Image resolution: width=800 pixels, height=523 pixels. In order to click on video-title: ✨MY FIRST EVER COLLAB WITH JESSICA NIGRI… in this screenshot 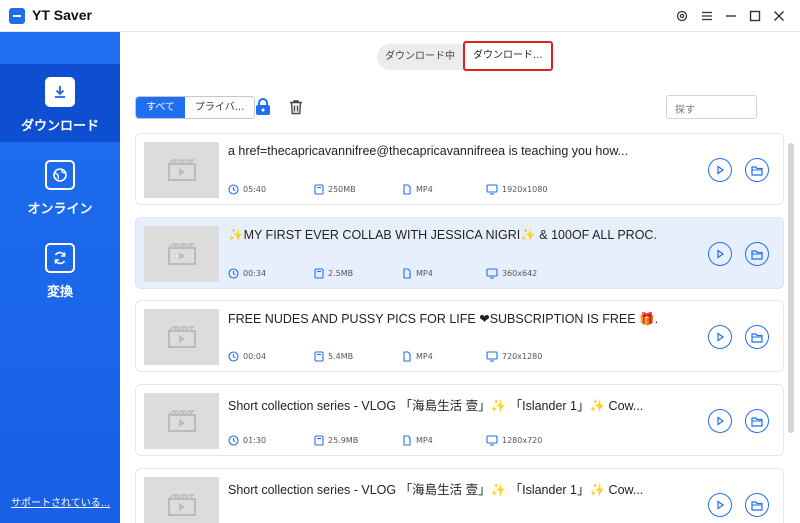, I will do `click(443, 235)`.